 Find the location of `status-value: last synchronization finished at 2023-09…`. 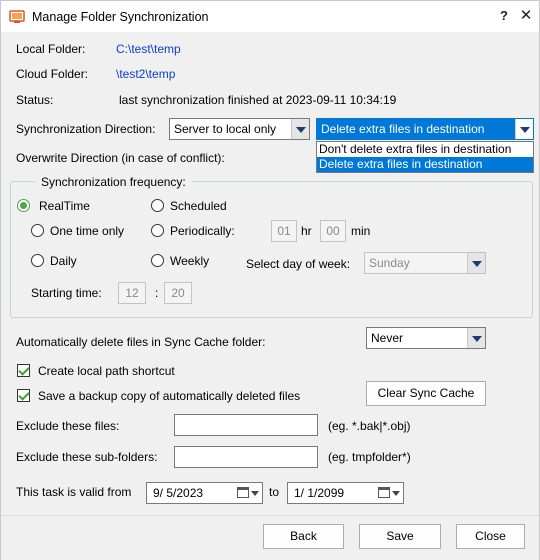

status-value: last synchronization finished at 2023-09… is located at coordinates (258, 100).